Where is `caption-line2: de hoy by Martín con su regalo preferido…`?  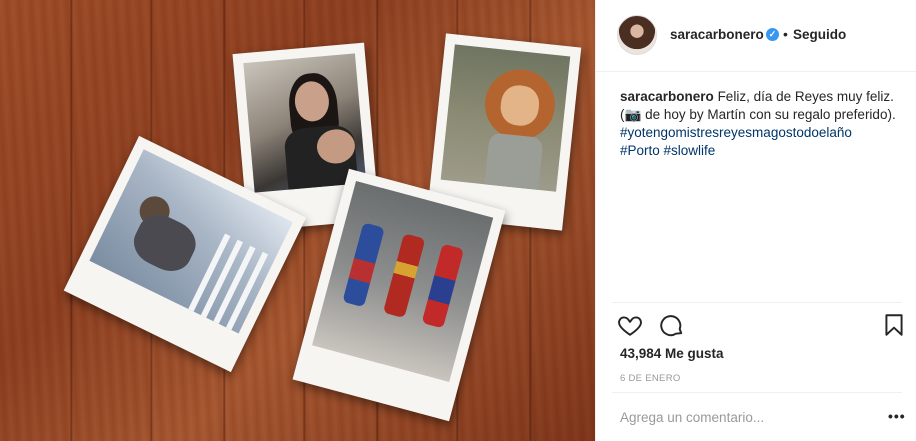 caption-line2: de hoy by Martín con su regalo preferido… is located at coordinates (768, 114).